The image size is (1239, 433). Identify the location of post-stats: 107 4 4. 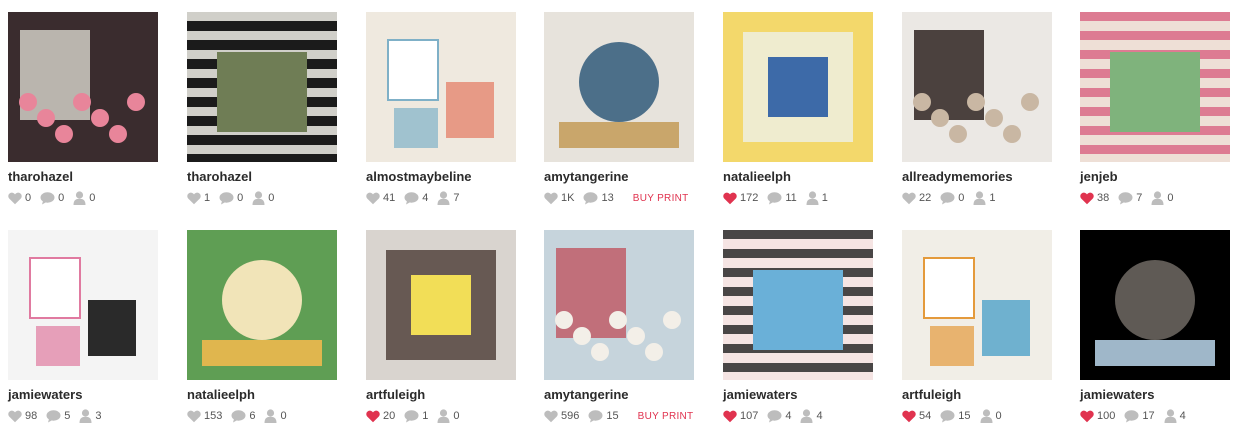
(799, 416).